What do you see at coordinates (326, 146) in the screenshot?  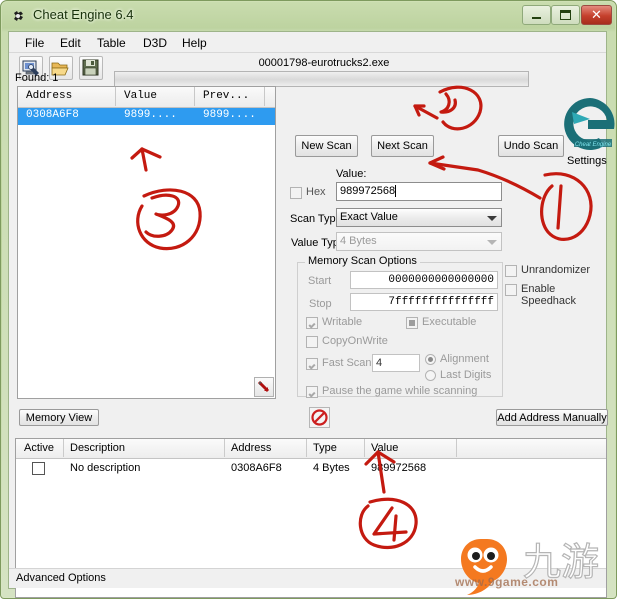 I see `new-scan-button: New Scan` at bounding box center [326, 146].